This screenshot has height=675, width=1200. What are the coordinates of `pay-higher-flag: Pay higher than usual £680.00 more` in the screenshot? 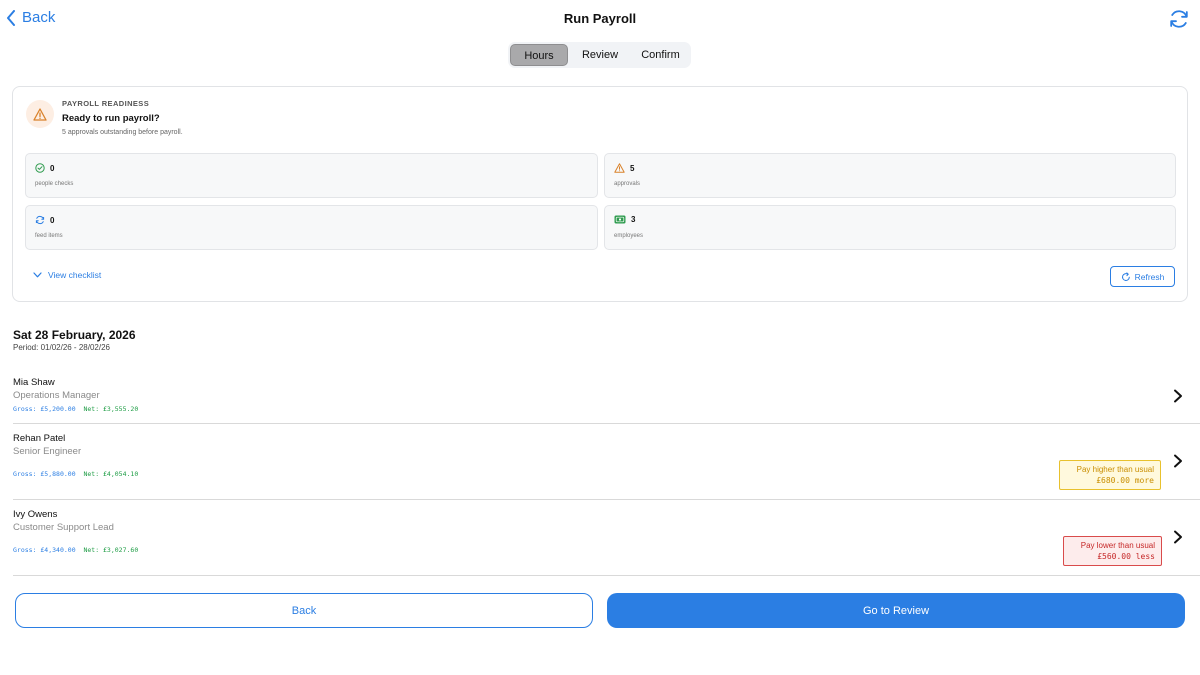 It's located at (1110, 475).